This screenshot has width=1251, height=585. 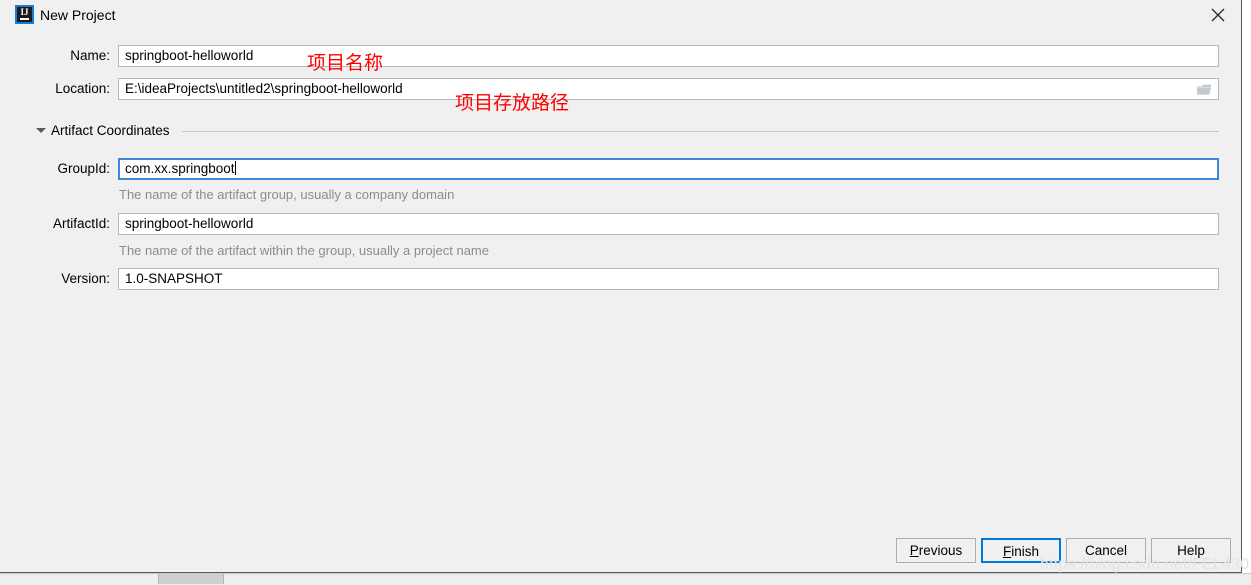 I want to click on name-input: springboot-helloworld, so click(x=668, y=56).